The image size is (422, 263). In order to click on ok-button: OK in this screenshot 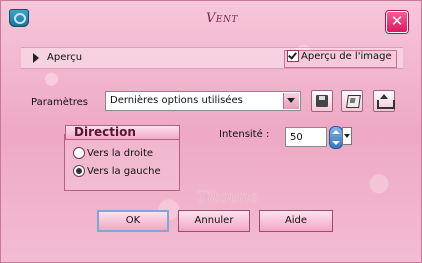, I will do `click(133, 221)`.